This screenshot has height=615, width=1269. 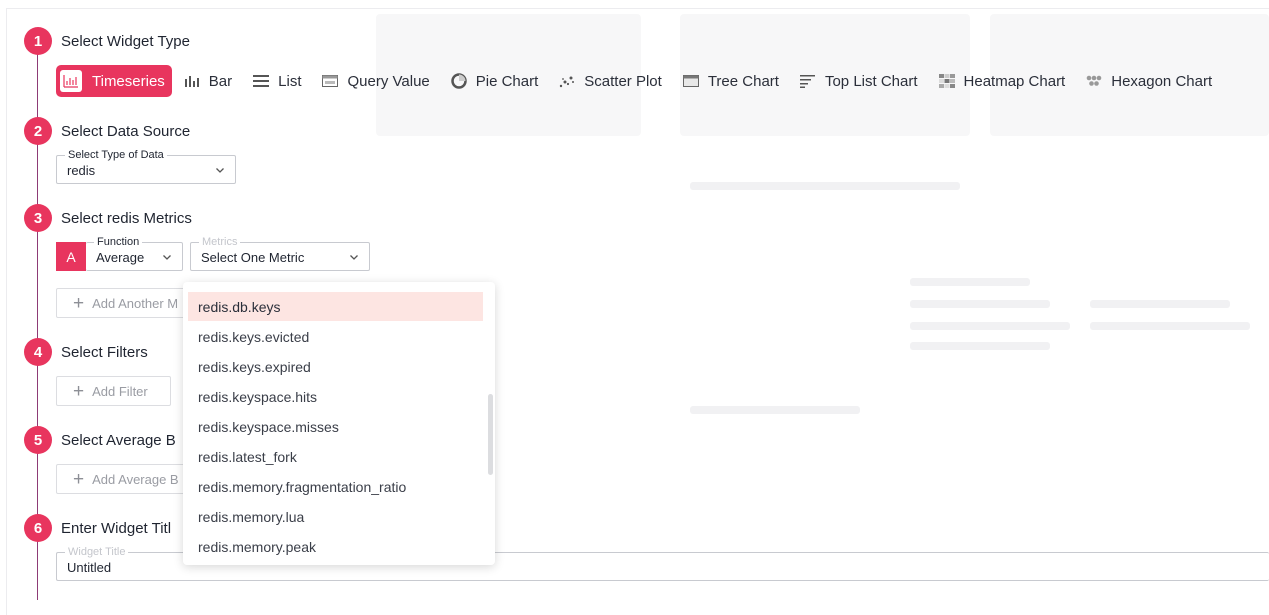 What do you see at coordinates (104, 352) in the screenshot?
I see `step-4-title: Select Filters` at bounding box center [104, 352].